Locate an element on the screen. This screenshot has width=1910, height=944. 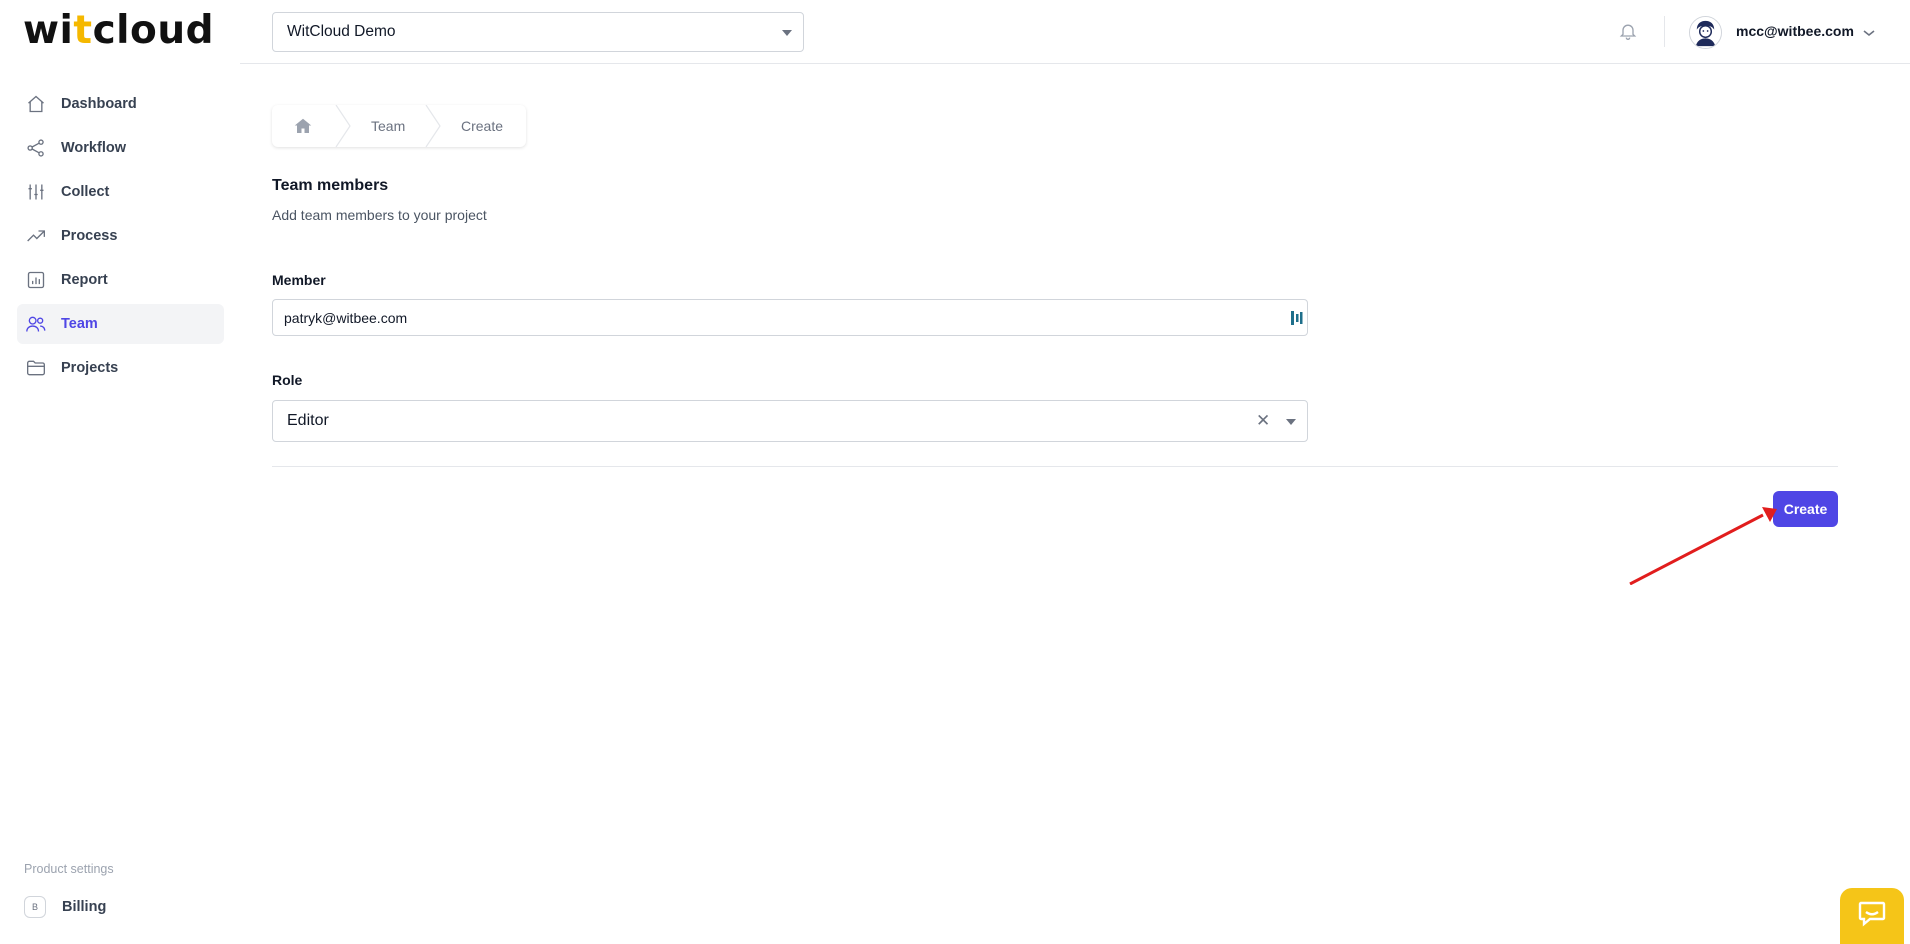
users-icon is located at coordinates (36, 324).